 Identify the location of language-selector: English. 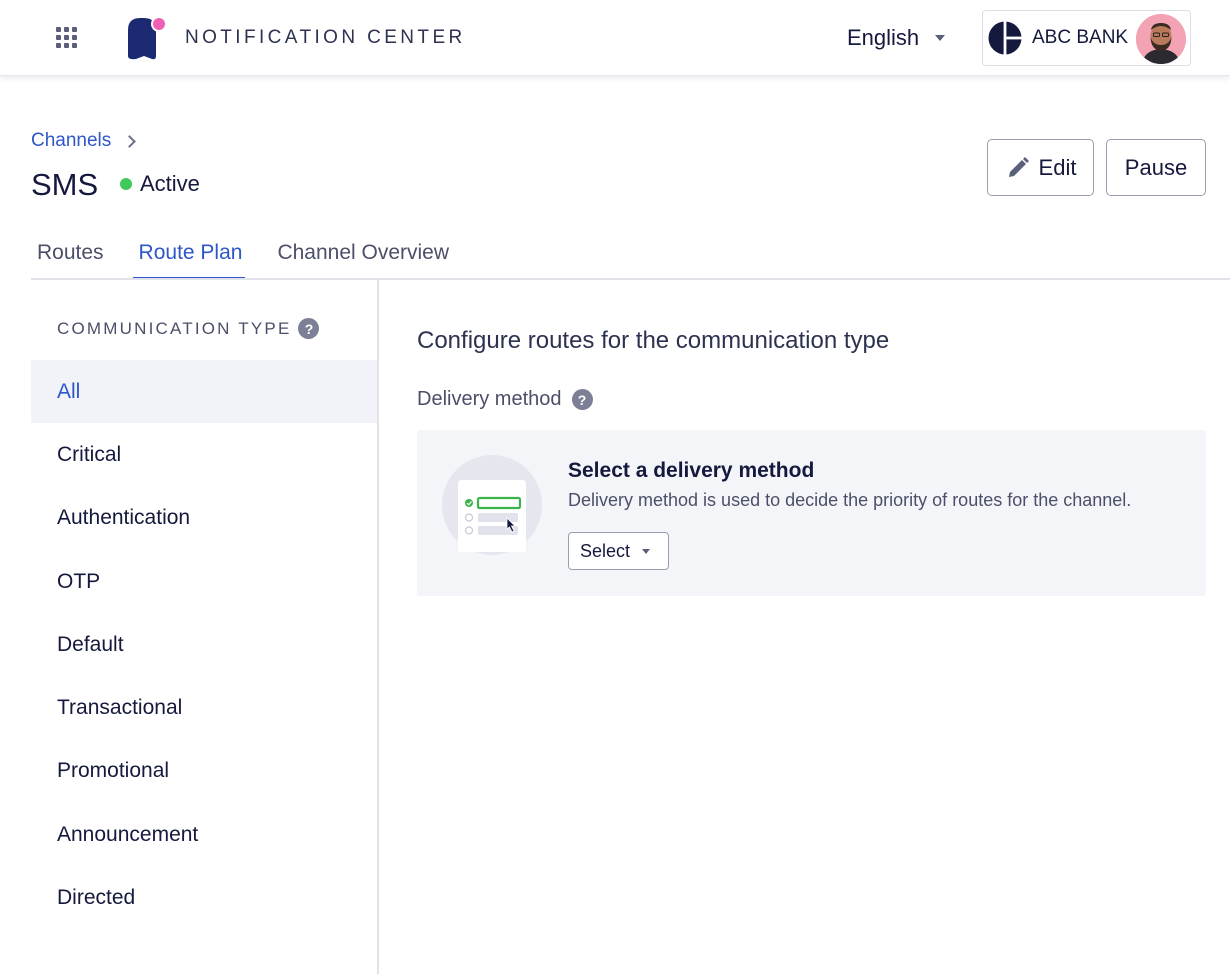
(896, 38).